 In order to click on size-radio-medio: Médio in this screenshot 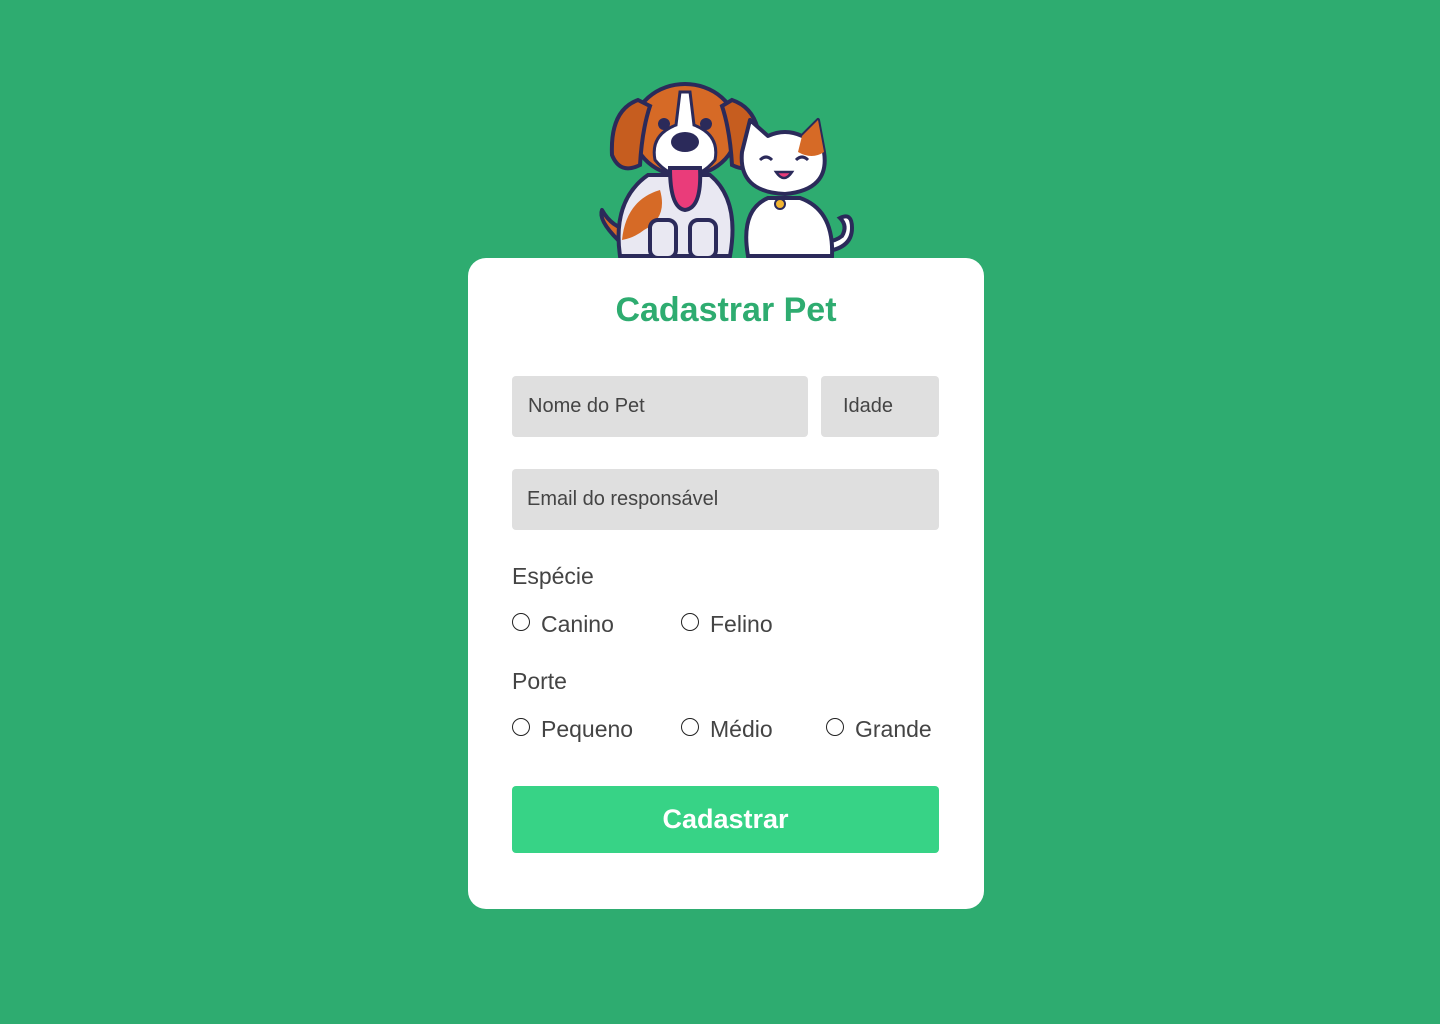, I will do `click(727, 729)`.